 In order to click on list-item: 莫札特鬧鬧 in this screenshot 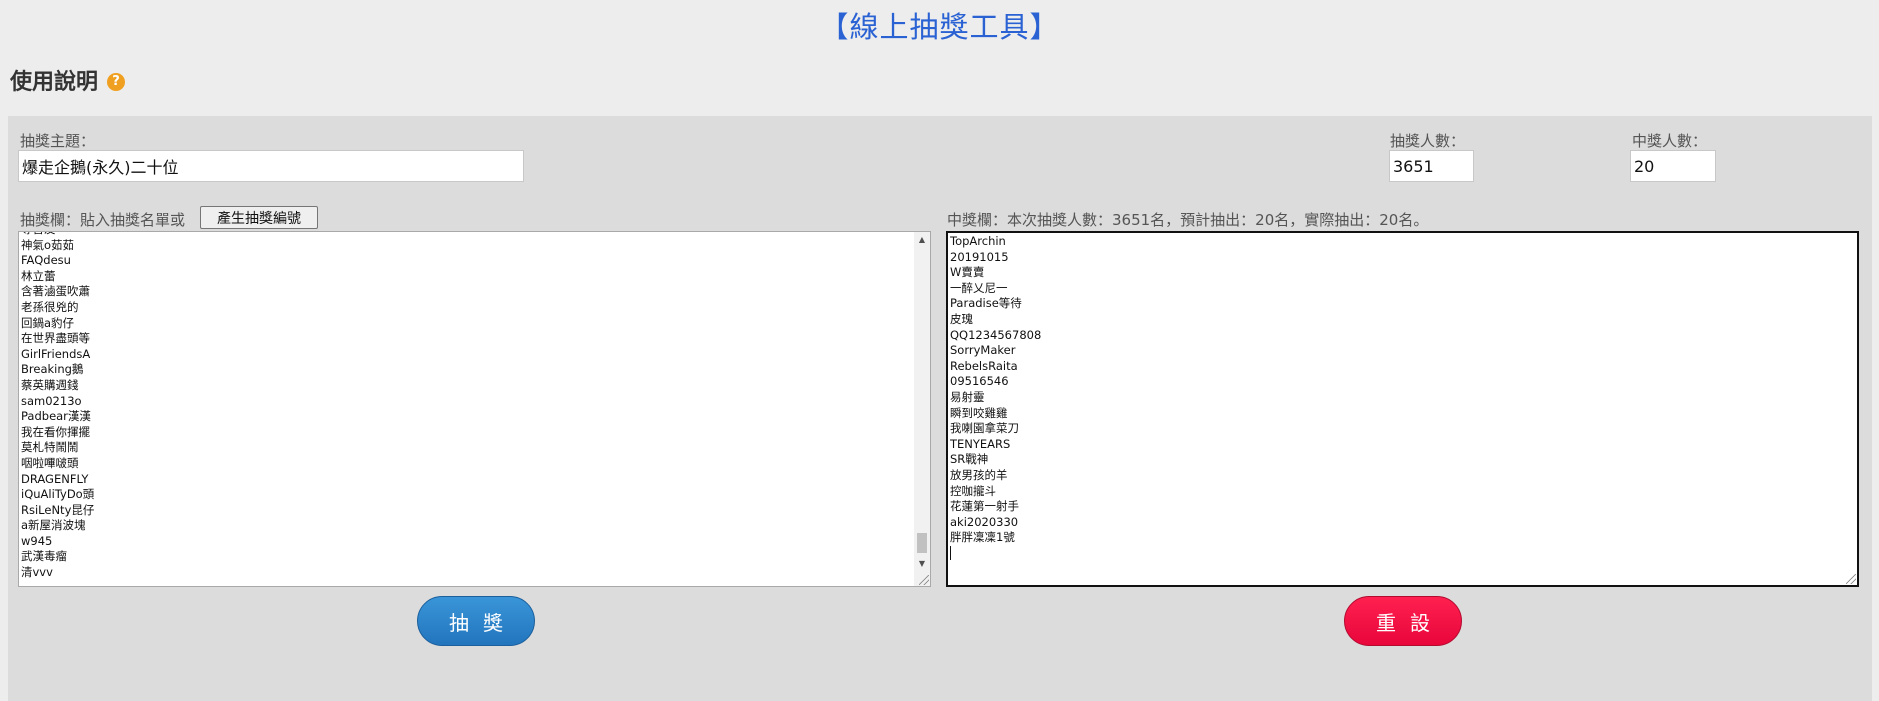, I will do `click(50, 447)`.